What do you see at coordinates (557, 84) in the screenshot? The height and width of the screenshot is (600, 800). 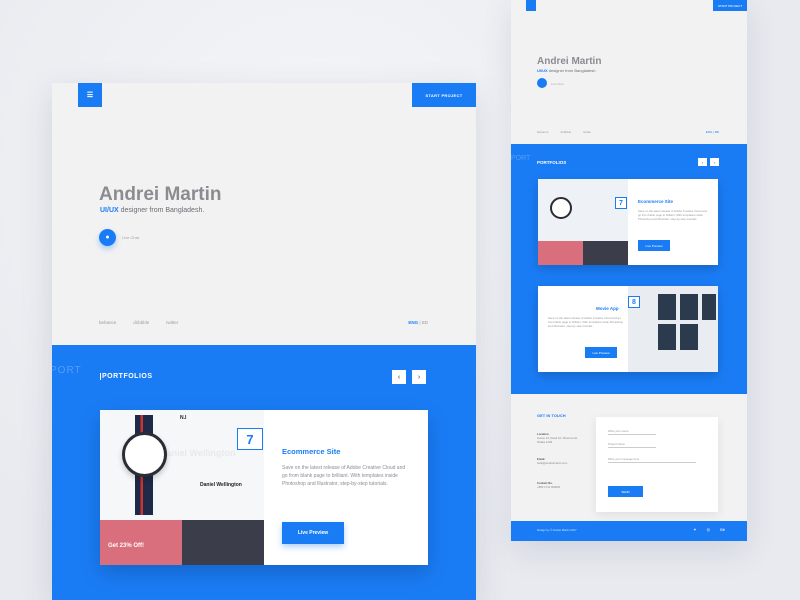 I see `live-chat-label-small: Live Chat` at bounding box center [557, 84].